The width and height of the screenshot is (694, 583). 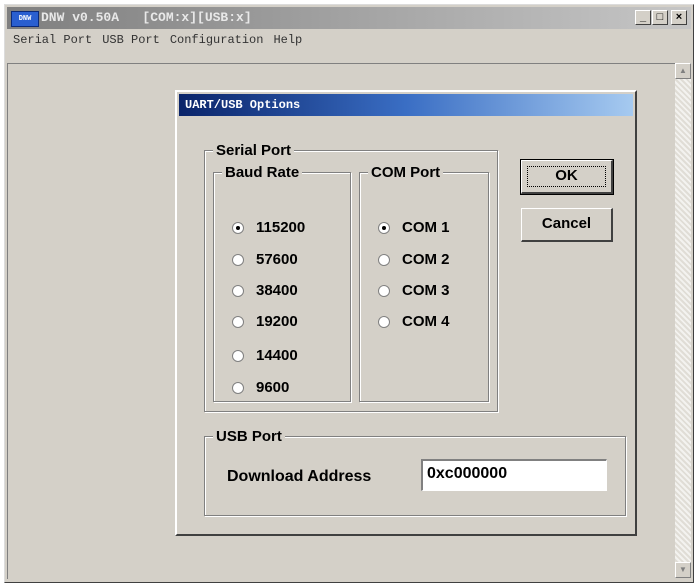 What do you see at coordinates (683, 570) in the screenshot?
I see `scroll-down-arrow-icon: ▼` at bounding box center [683, 570].